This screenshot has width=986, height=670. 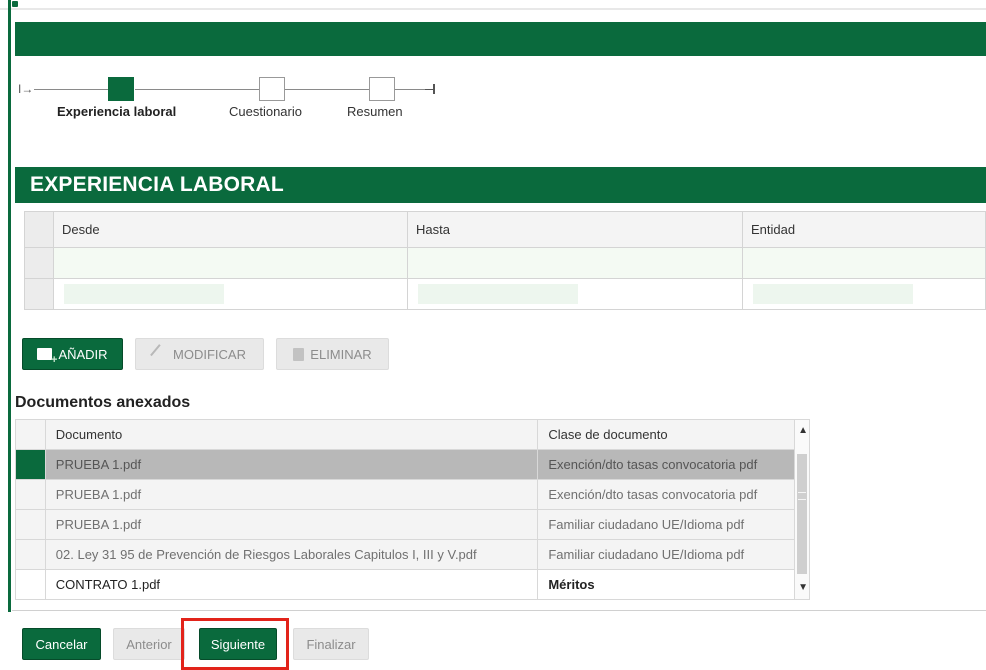 What do you see at coordinates (47, 357) in the screenshot?
I see `add-row-icon` at bounding box center [47, 357].